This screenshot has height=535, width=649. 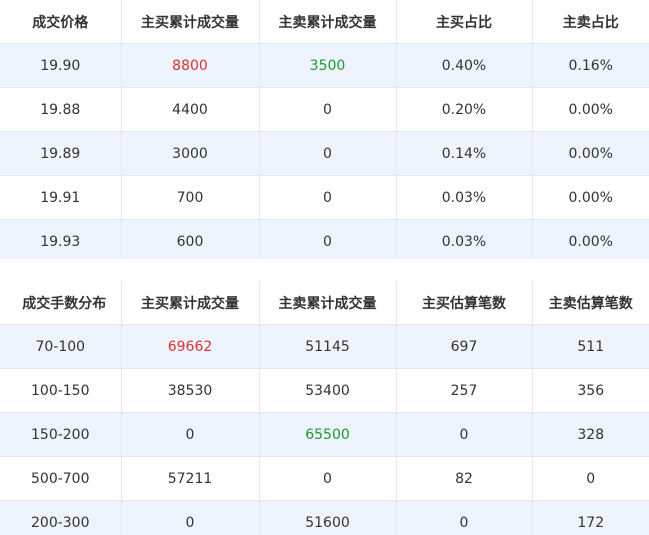 I want to click on price-cell: 19.89, so click(x=61, y=153).